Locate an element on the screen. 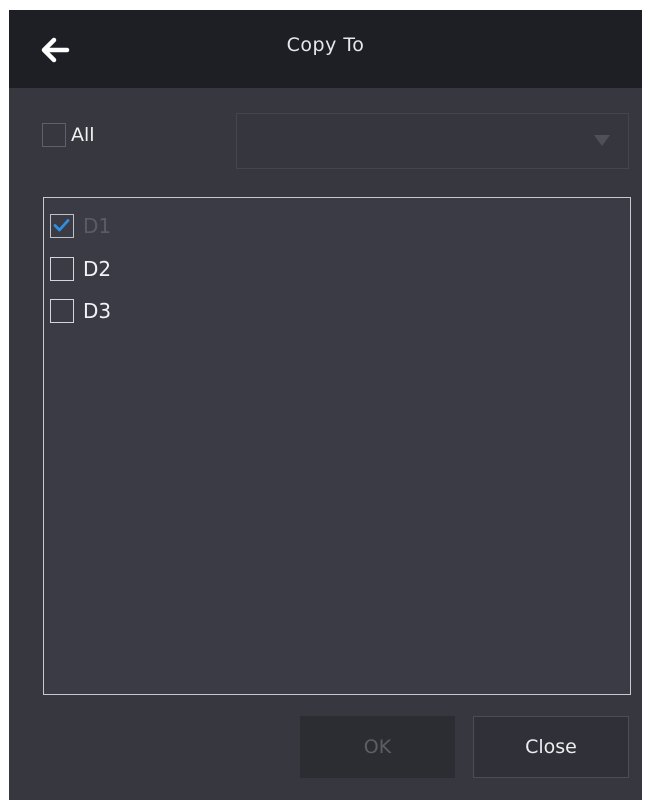 This screenshot has width=651, height=800. list-item-d1: D1 is located at coordinates (150, 226).